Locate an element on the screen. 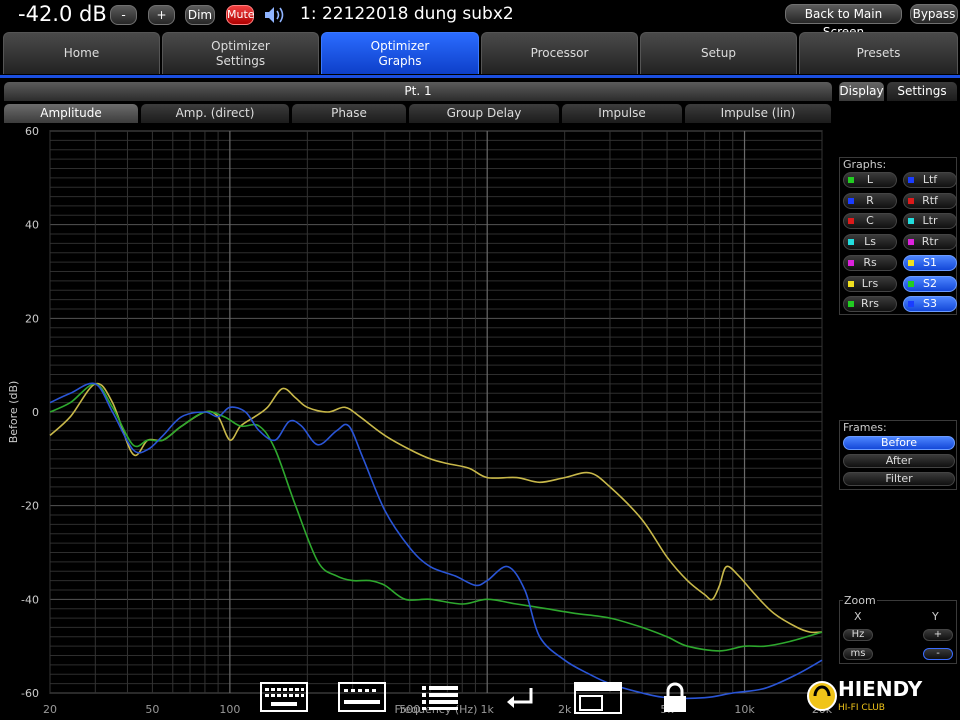 This screenshot has height=720, width=960. graph-toggle-label: Ltr is located at coordinates (930, 221).